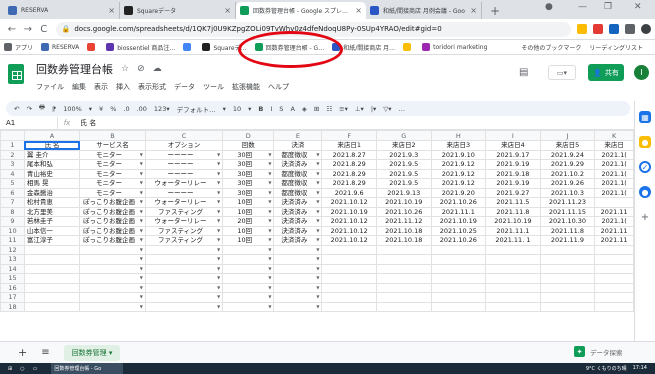  Describe the element at coordinates (298, 135) in the screenshot. I see `column-header: E` at that location.